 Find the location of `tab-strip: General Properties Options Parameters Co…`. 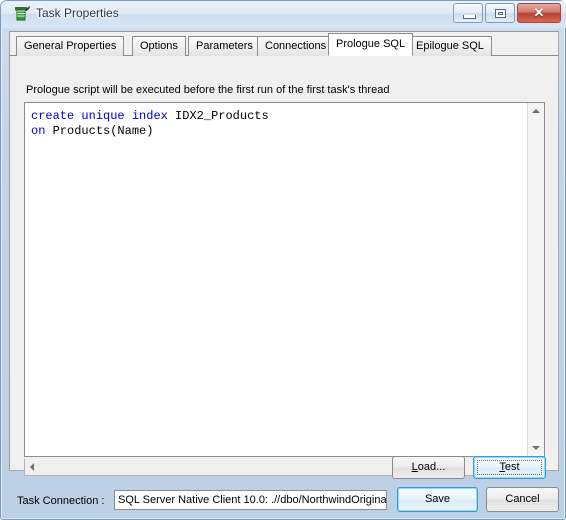

tab-strip: General Properties Options Parameters Co… is located at coordinates (284, 44).